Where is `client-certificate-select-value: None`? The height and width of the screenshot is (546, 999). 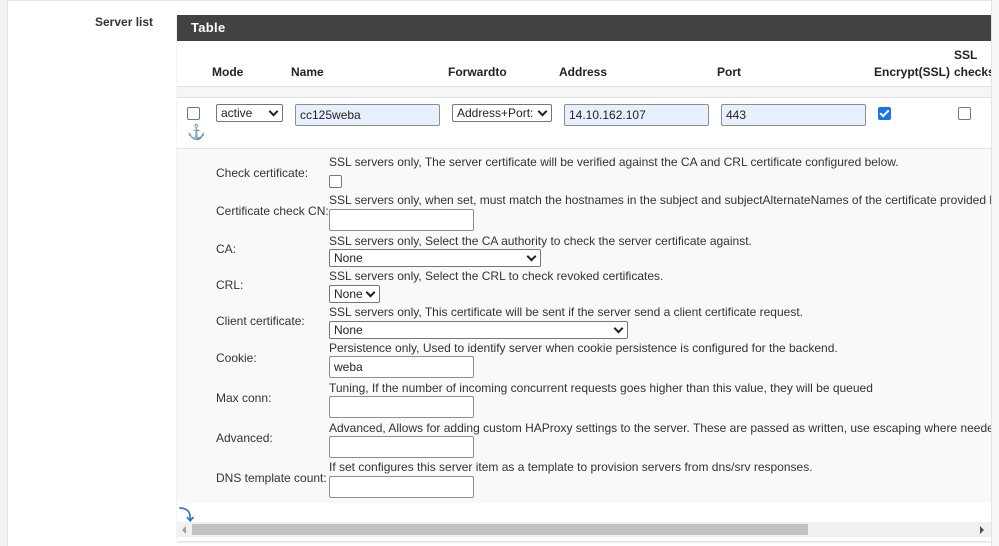
client-certificate-select-value: None is located at coordinates (348, 330).